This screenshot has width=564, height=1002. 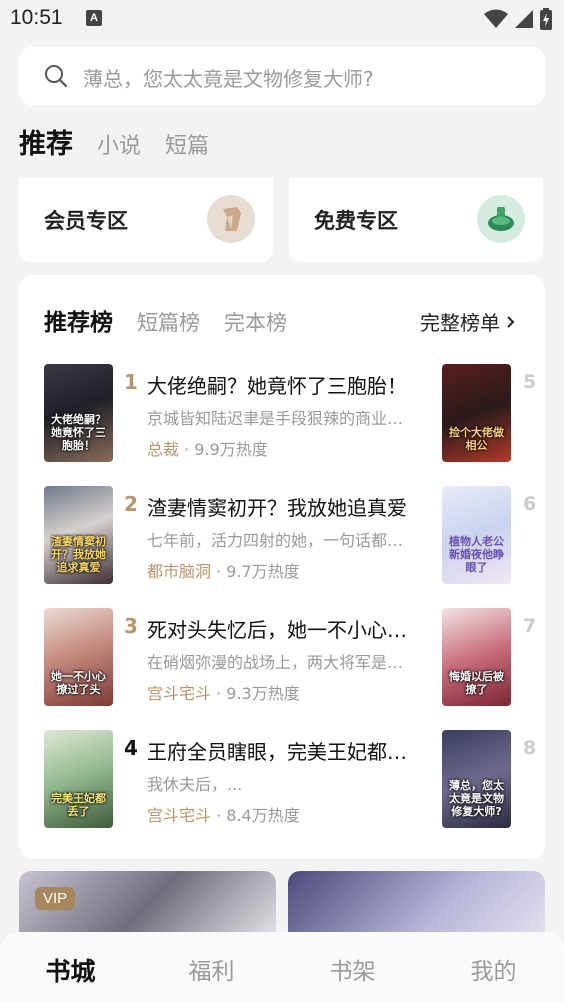 I want to click on book-meta: 都市脑洞 · 9.7万热度, so click(x=223, y=571).